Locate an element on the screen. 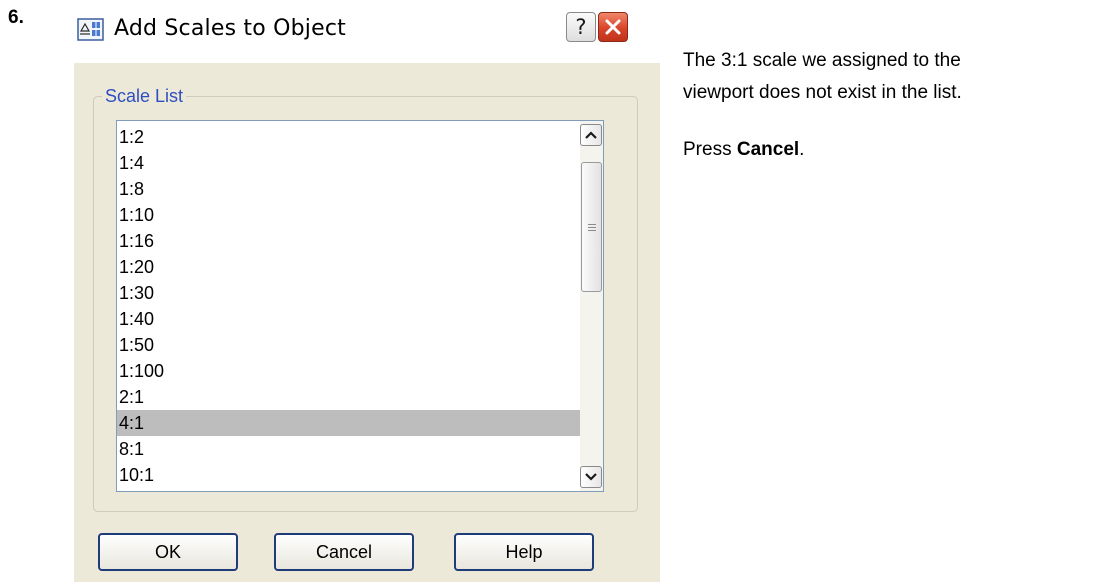  title-bar: Add Scales to Object ? is located at coordinates (367, 31).